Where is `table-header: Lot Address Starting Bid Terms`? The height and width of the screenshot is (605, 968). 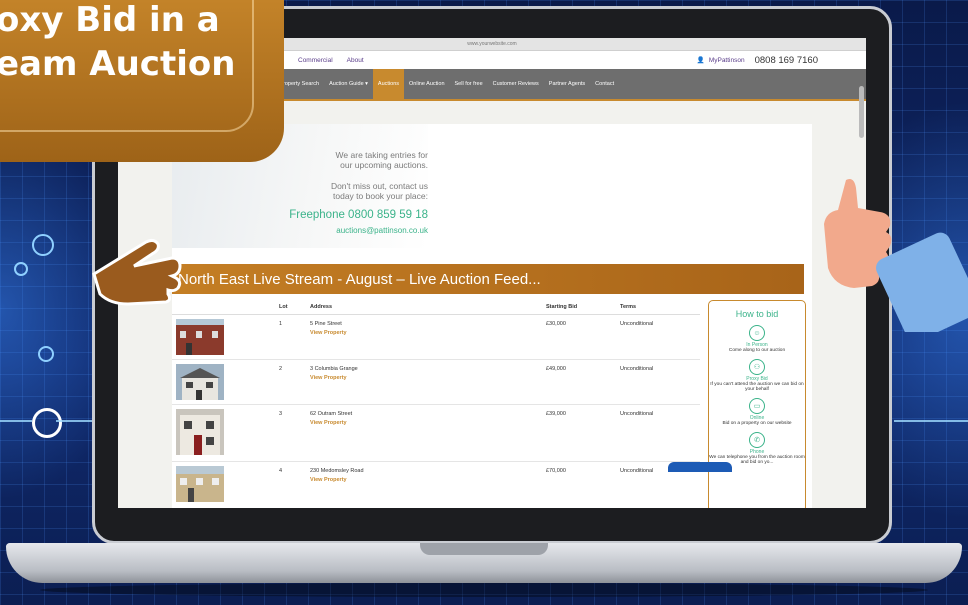 table-header: Lot Address Starting Bid Terms is located at coordinates (436, 307).